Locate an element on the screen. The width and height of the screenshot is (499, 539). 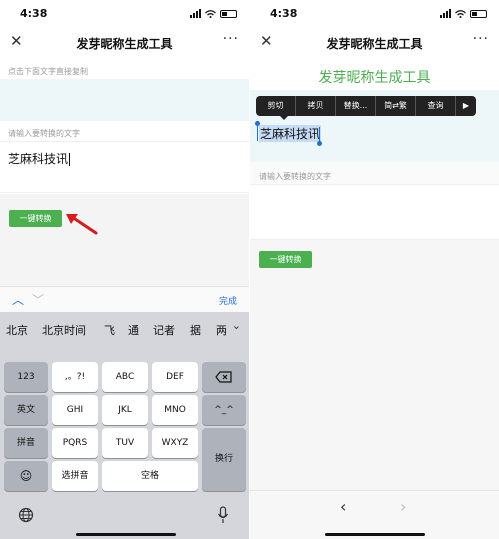
menu-simplified-traditional: 简⇄繁 is located at coordinates (396, 106).